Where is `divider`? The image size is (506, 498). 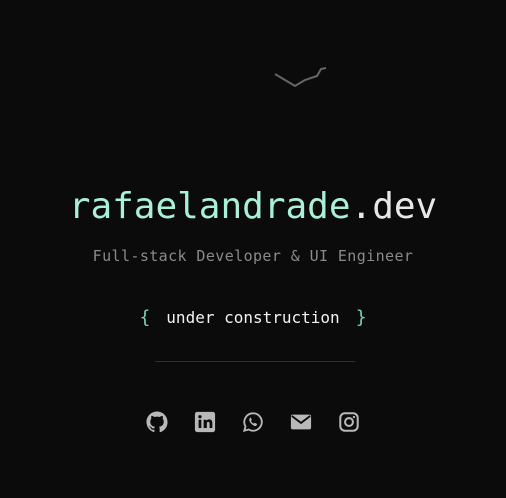 divider is located at coordinates (255, 361).